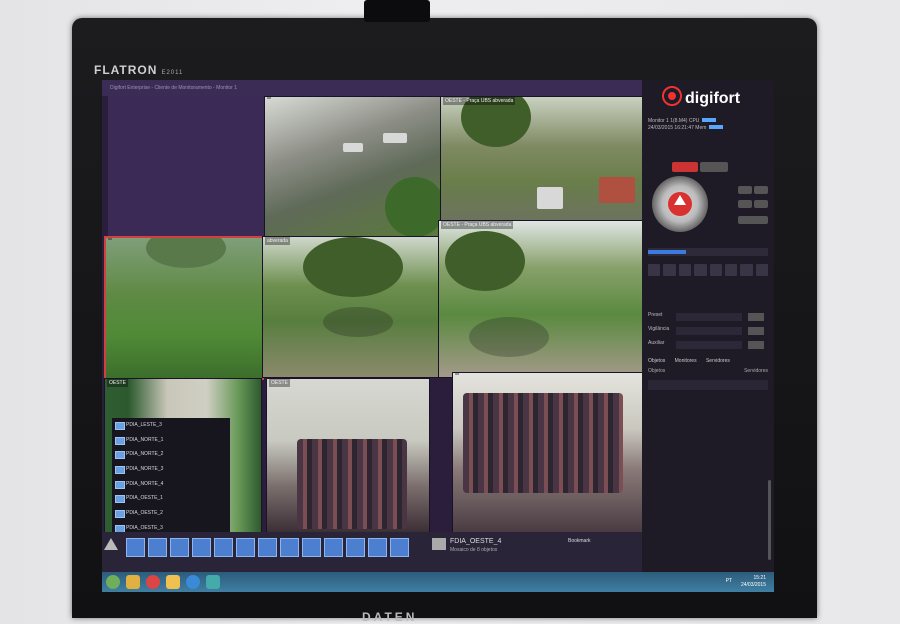 The width and height of the screenshot is (900, 624). Describe the element at coordinates (708, 372) in the screenshot. I see `tree-header: Objetos Servidores` at that location.